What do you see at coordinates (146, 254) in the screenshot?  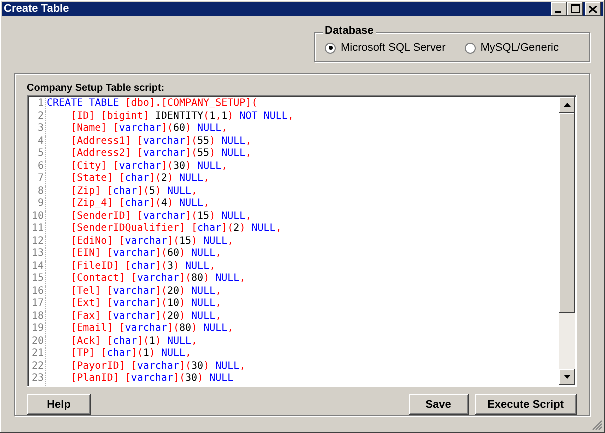 I see `code-line: [EIN] [varchar](60) NULL,` at bounding box center [146, 254].